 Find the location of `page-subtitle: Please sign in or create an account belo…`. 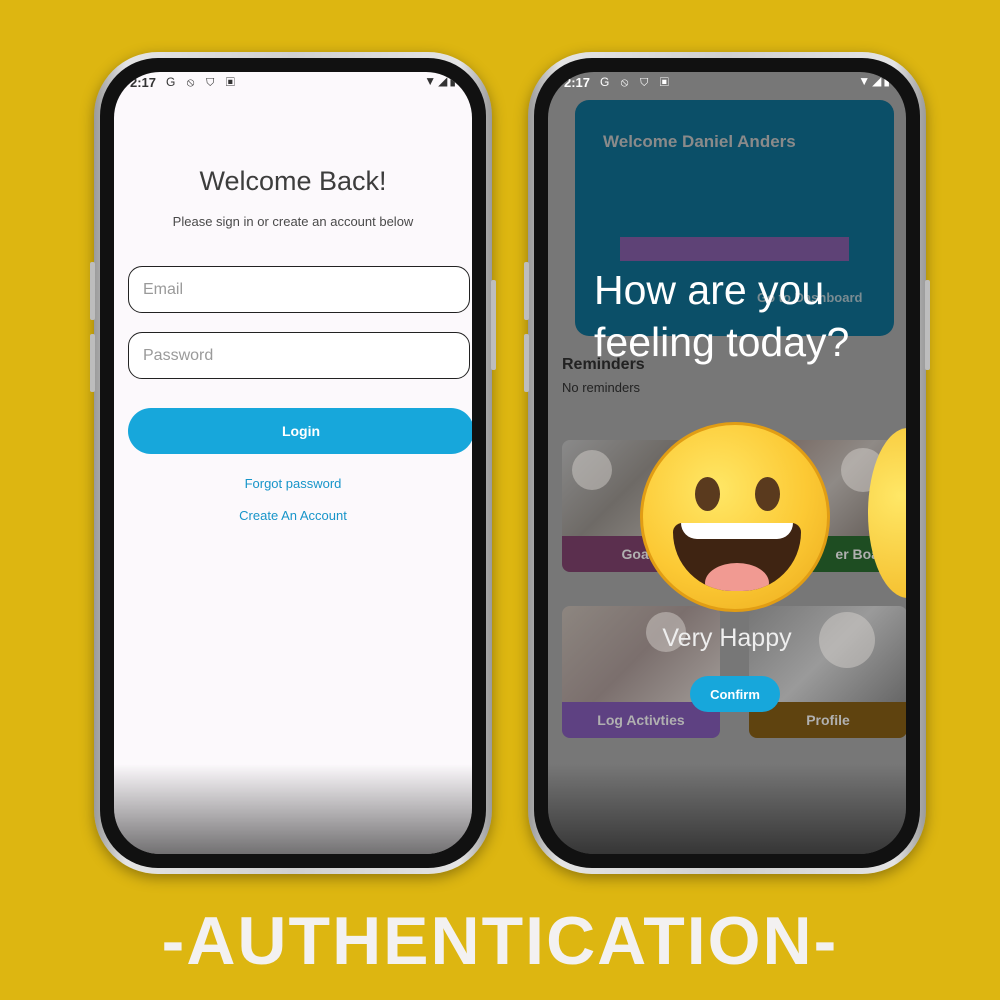

page-subtitle: Please sign in or create an account belo… is located at coordinates (293, 221).